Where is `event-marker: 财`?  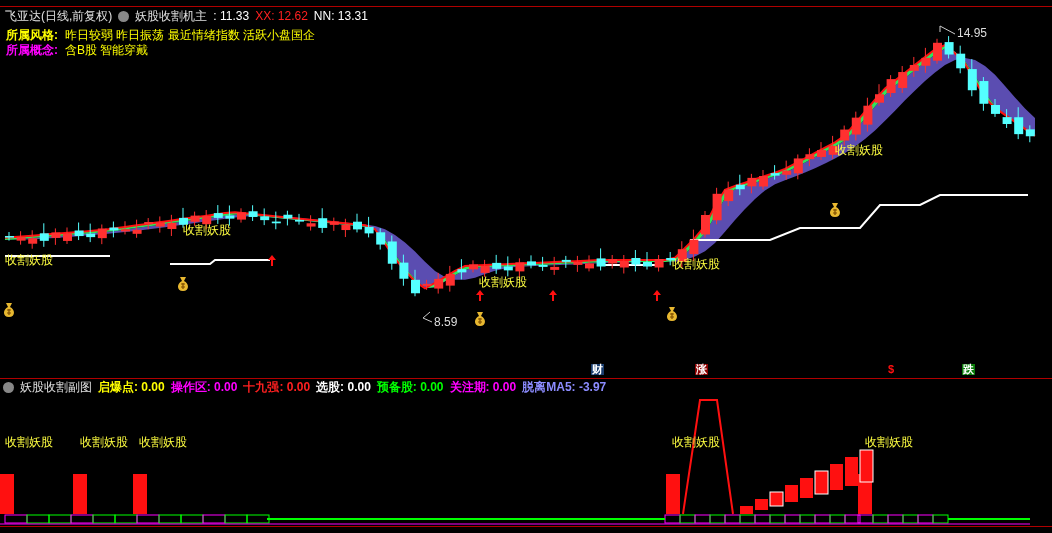 event-marker: 财 is located at coordinates (597, 369).